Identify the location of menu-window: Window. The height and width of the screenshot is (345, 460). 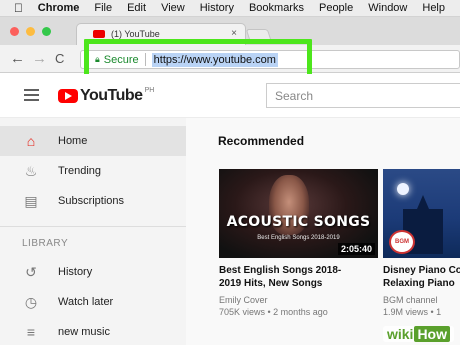
(387, 8).